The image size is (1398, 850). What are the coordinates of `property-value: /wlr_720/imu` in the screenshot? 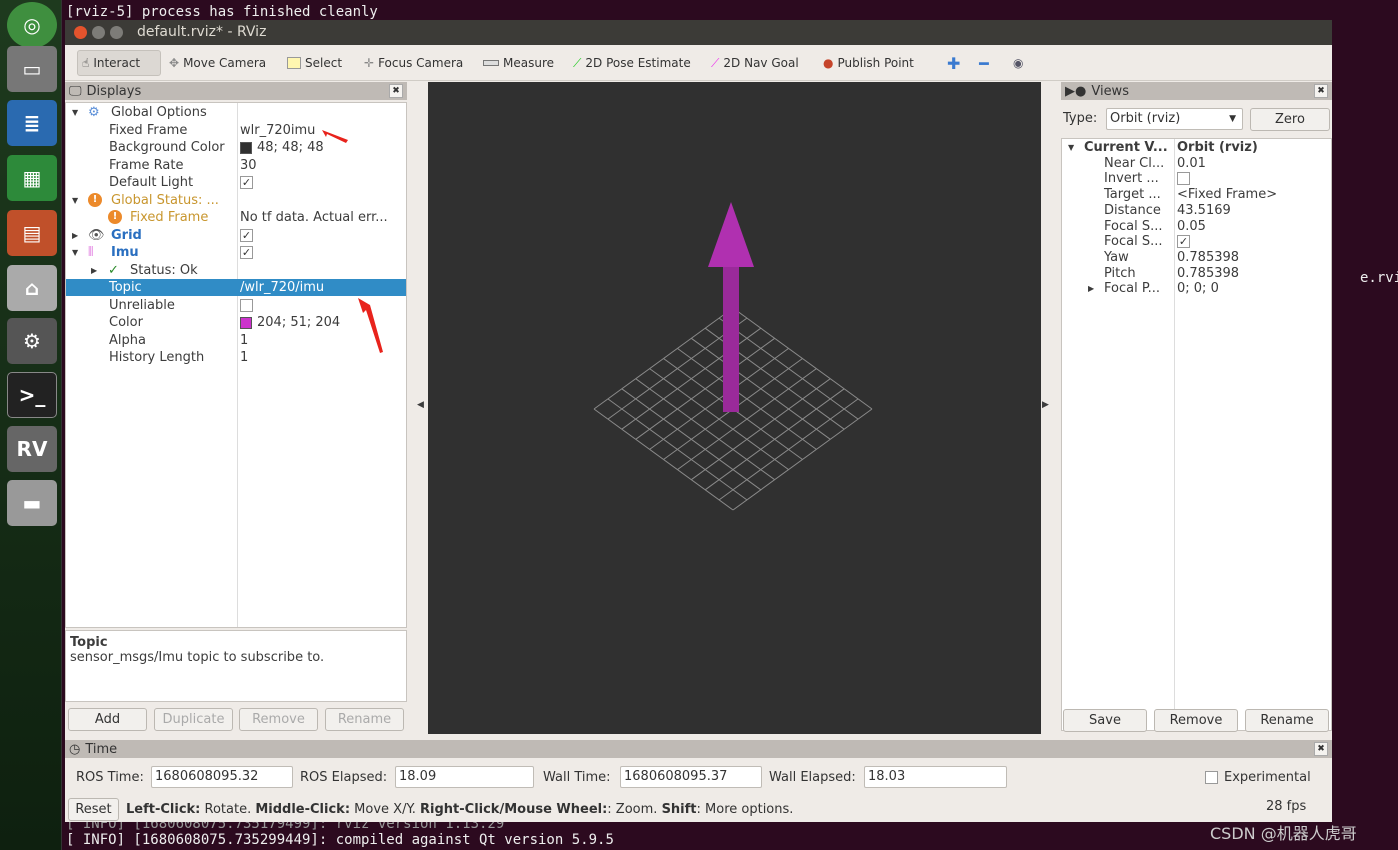 It's located at (282, 287).